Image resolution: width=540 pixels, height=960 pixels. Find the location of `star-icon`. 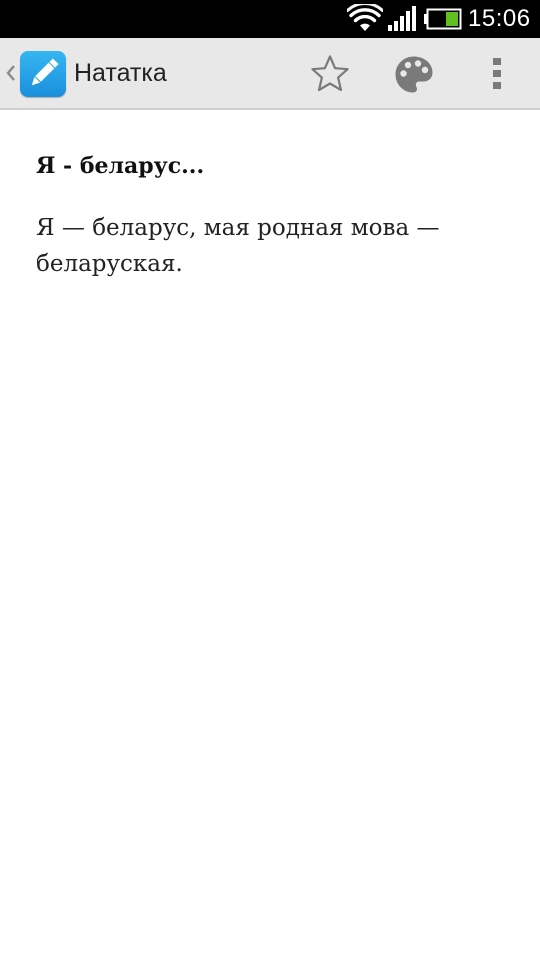

star-icon is located at coordinates (330, 73).